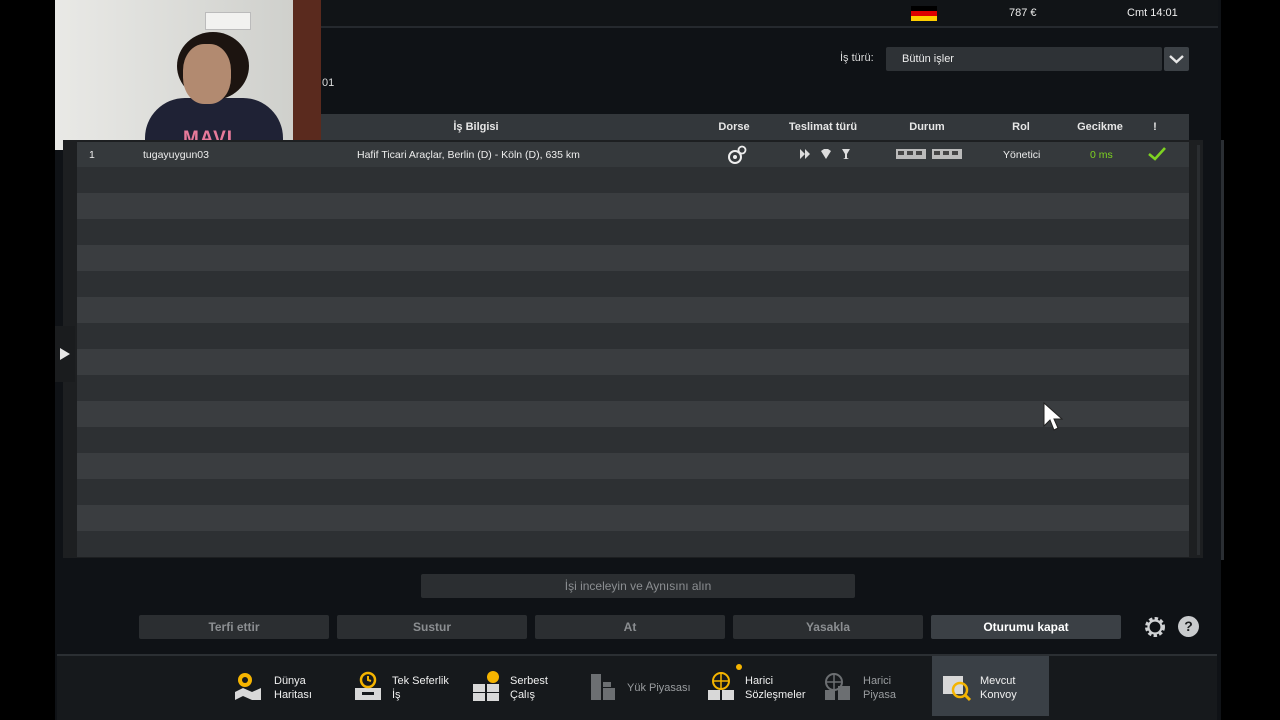  I want to click on promote-button: Terfi ettir, so click(234, 627).